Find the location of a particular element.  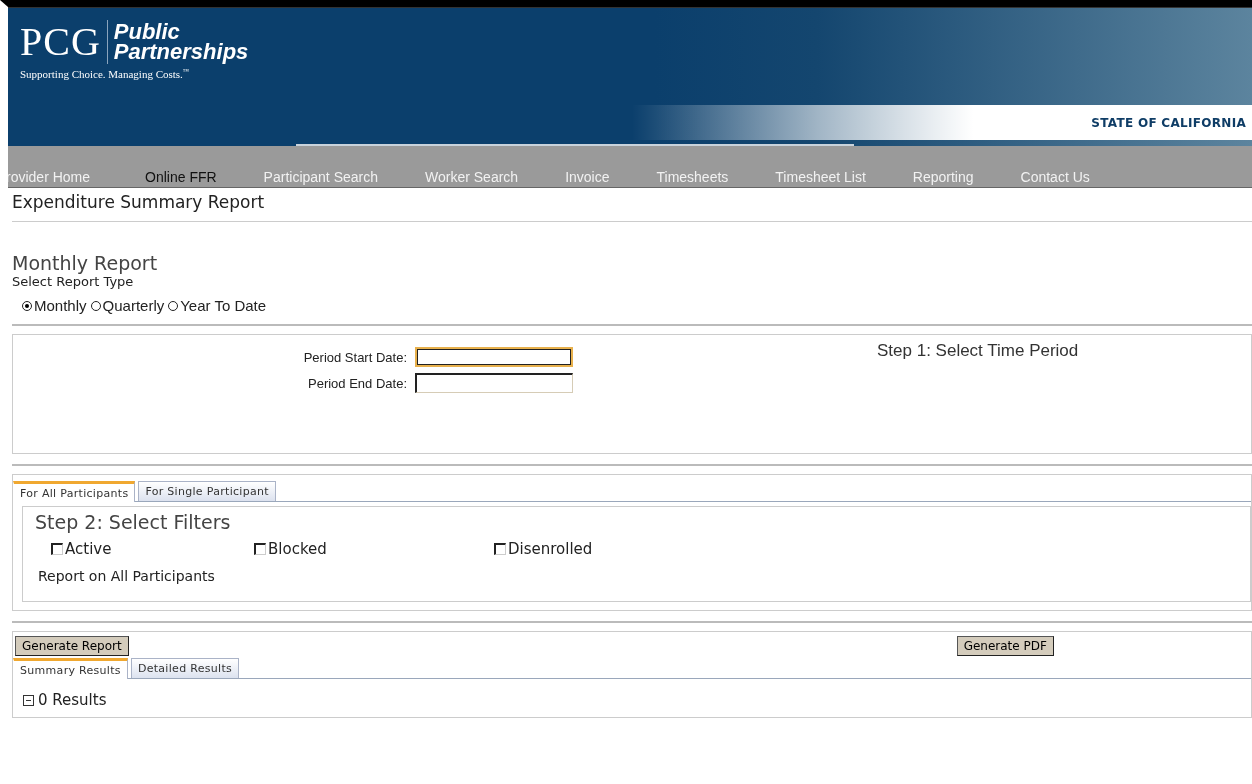

radio-label: Year To Date is located at coordinates (223, 305).